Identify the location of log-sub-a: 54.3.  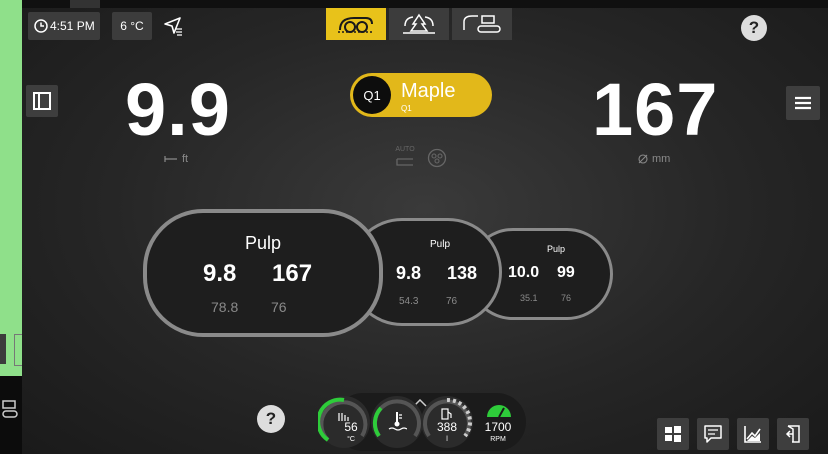
(409, 301).